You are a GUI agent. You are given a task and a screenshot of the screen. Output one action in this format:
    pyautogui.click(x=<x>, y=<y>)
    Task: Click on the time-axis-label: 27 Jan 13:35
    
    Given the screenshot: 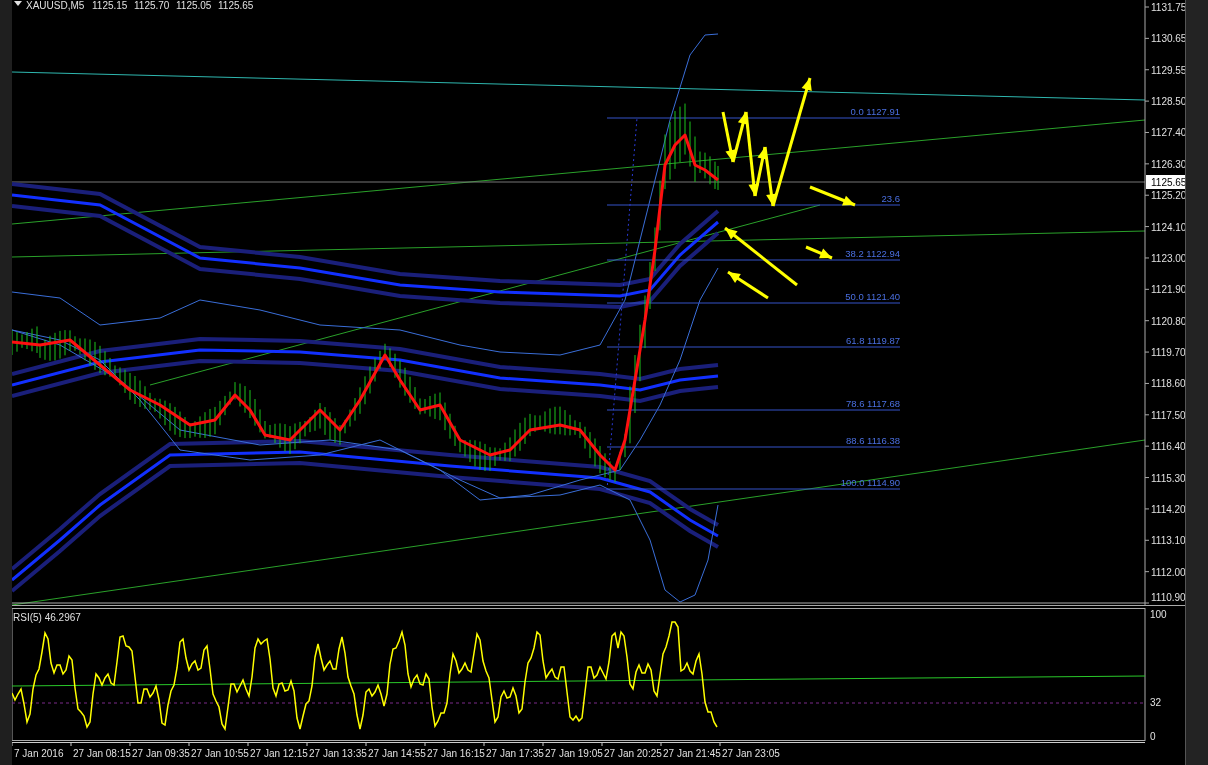 What is the action you would take?
    pyautogui.click(x=338, y=753)
    